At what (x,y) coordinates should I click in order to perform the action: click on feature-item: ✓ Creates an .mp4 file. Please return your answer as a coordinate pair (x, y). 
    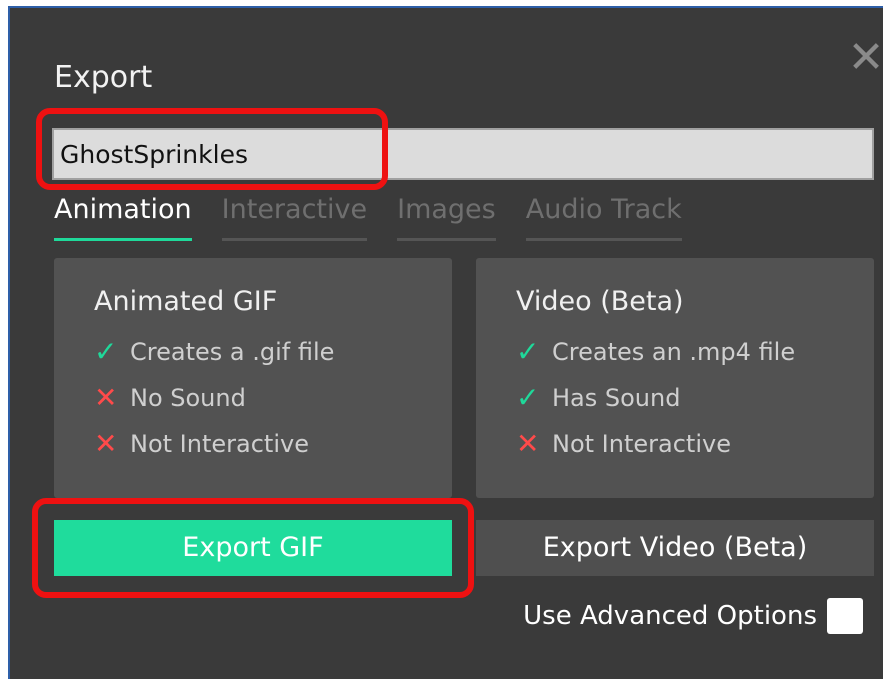
    Looking at the image, I should click on (695, 352).